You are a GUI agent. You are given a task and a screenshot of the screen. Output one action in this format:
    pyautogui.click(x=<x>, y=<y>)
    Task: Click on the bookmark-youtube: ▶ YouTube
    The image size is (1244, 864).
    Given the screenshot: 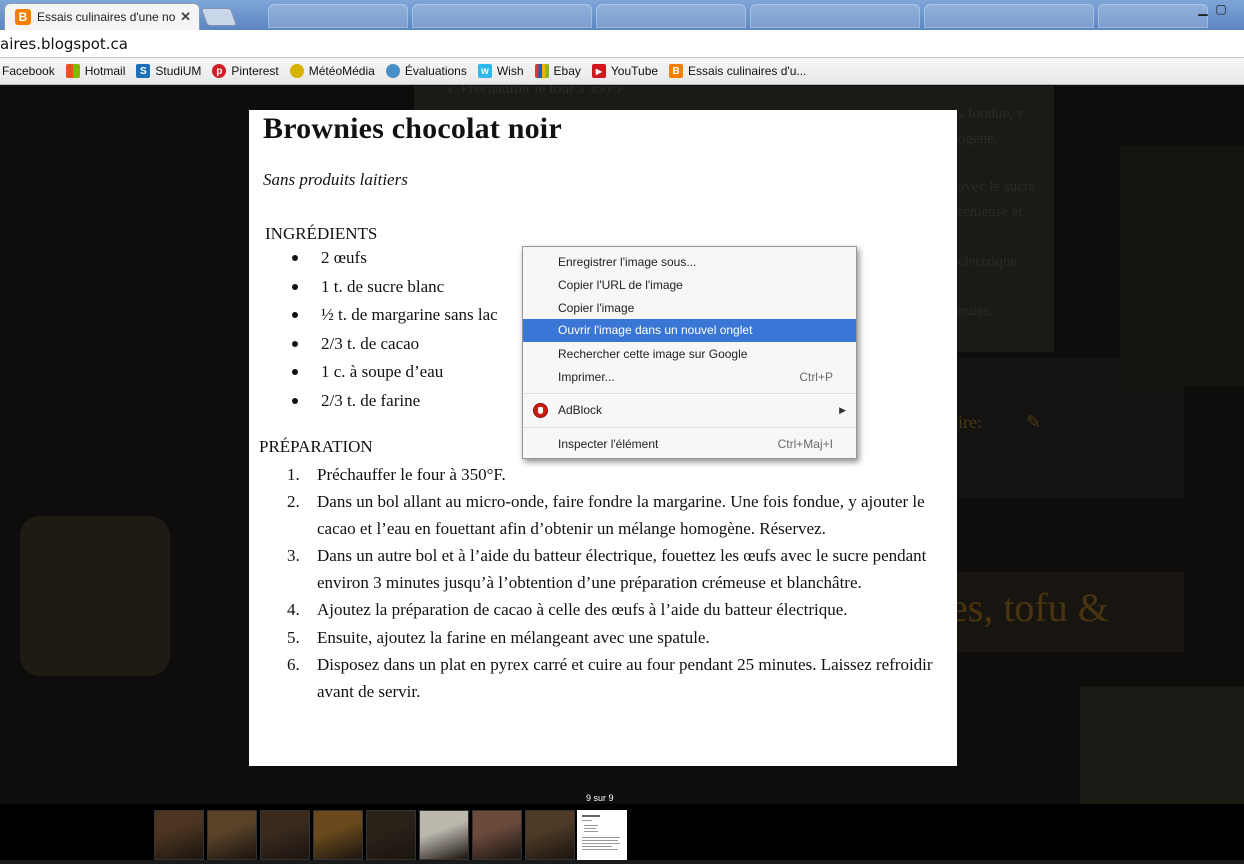 What is the action you would take?
    pyautogui.click(x=625, y=71)
    